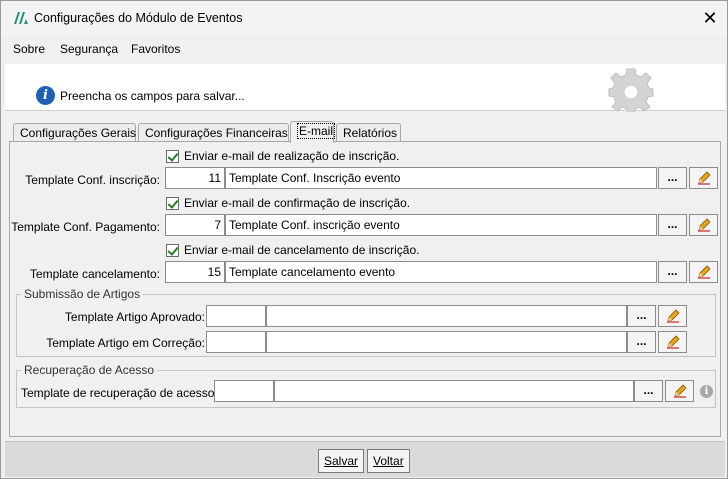  I want to click on template-artigo-aprovado-desc, so click(446, 316).